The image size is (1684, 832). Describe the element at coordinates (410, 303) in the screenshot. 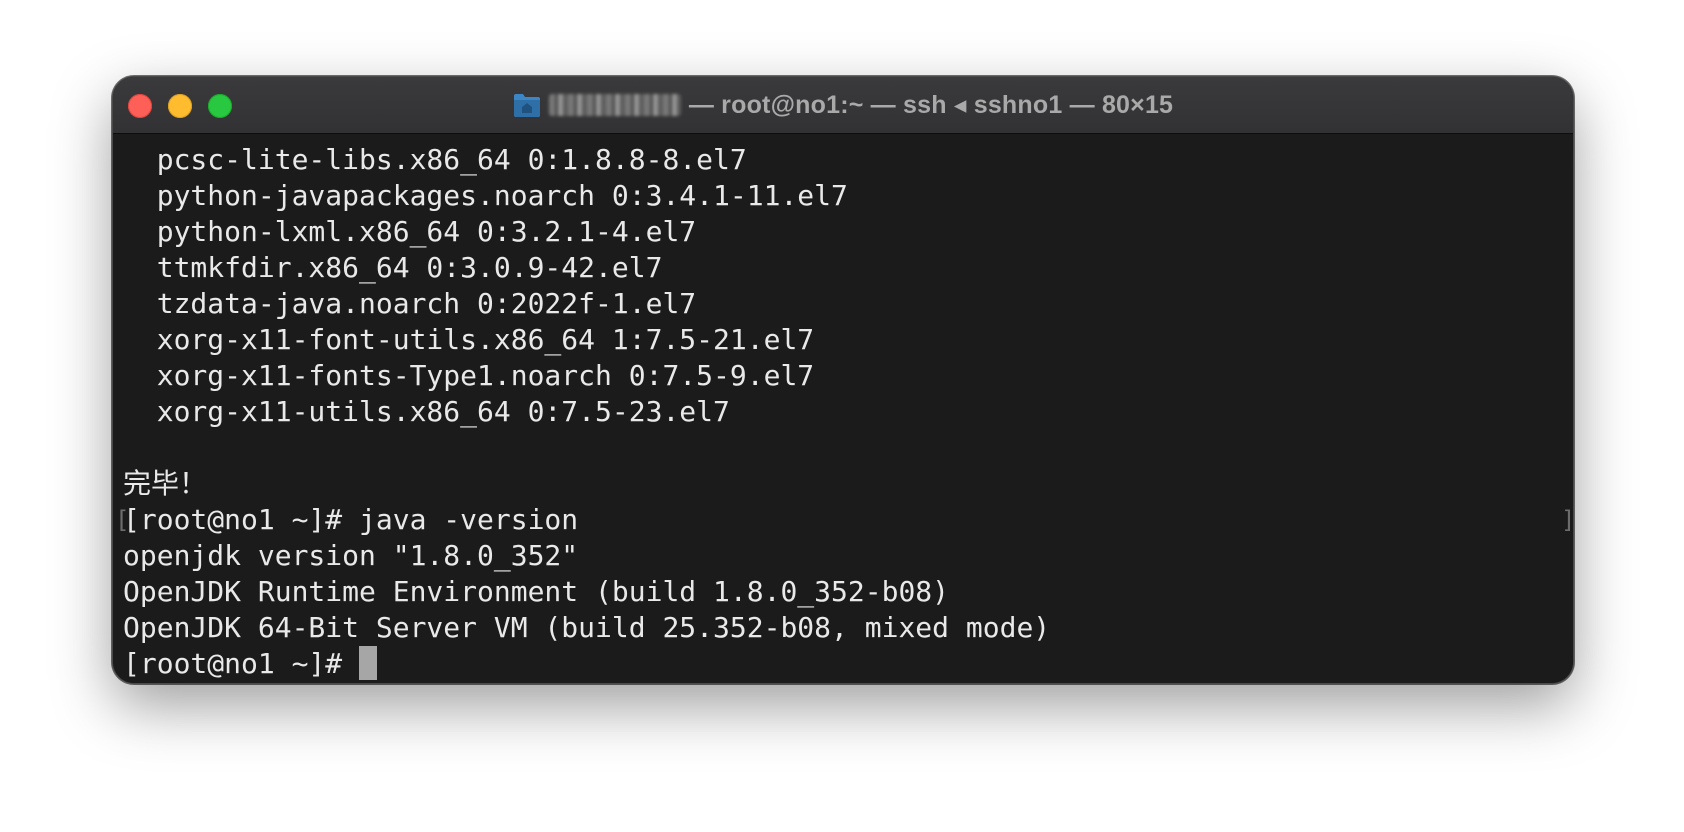

I see `terminal-line: tzdata-java.noarch 0:2022f-1.el7` at that location.